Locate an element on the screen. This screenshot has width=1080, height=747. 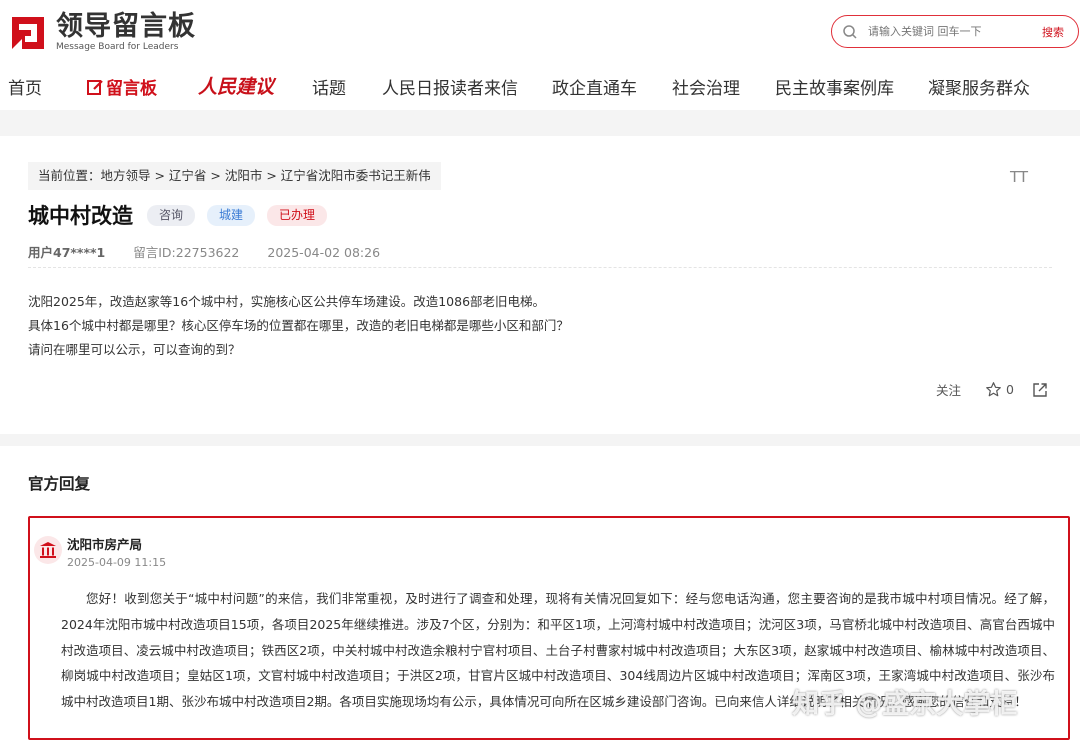
nav-message-board: 留言板 is located at coordinates (121, 86).